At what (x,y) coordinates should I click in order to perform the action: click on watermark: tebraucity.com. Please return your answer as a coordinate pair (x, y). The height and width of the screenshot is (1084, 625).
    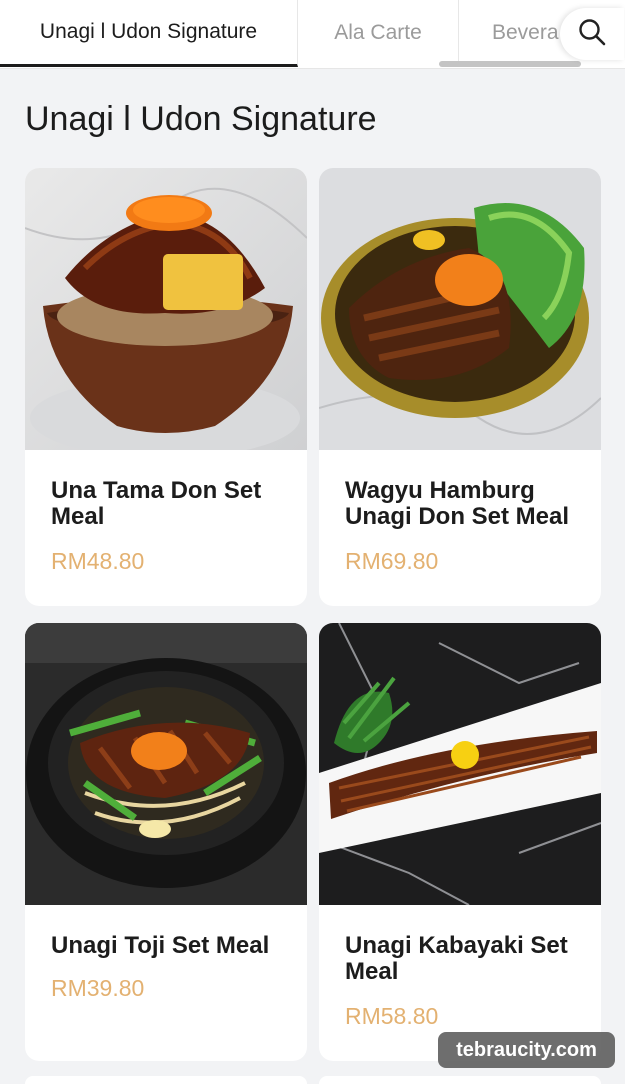
    Looking at the image, I should click on (526, 1050).